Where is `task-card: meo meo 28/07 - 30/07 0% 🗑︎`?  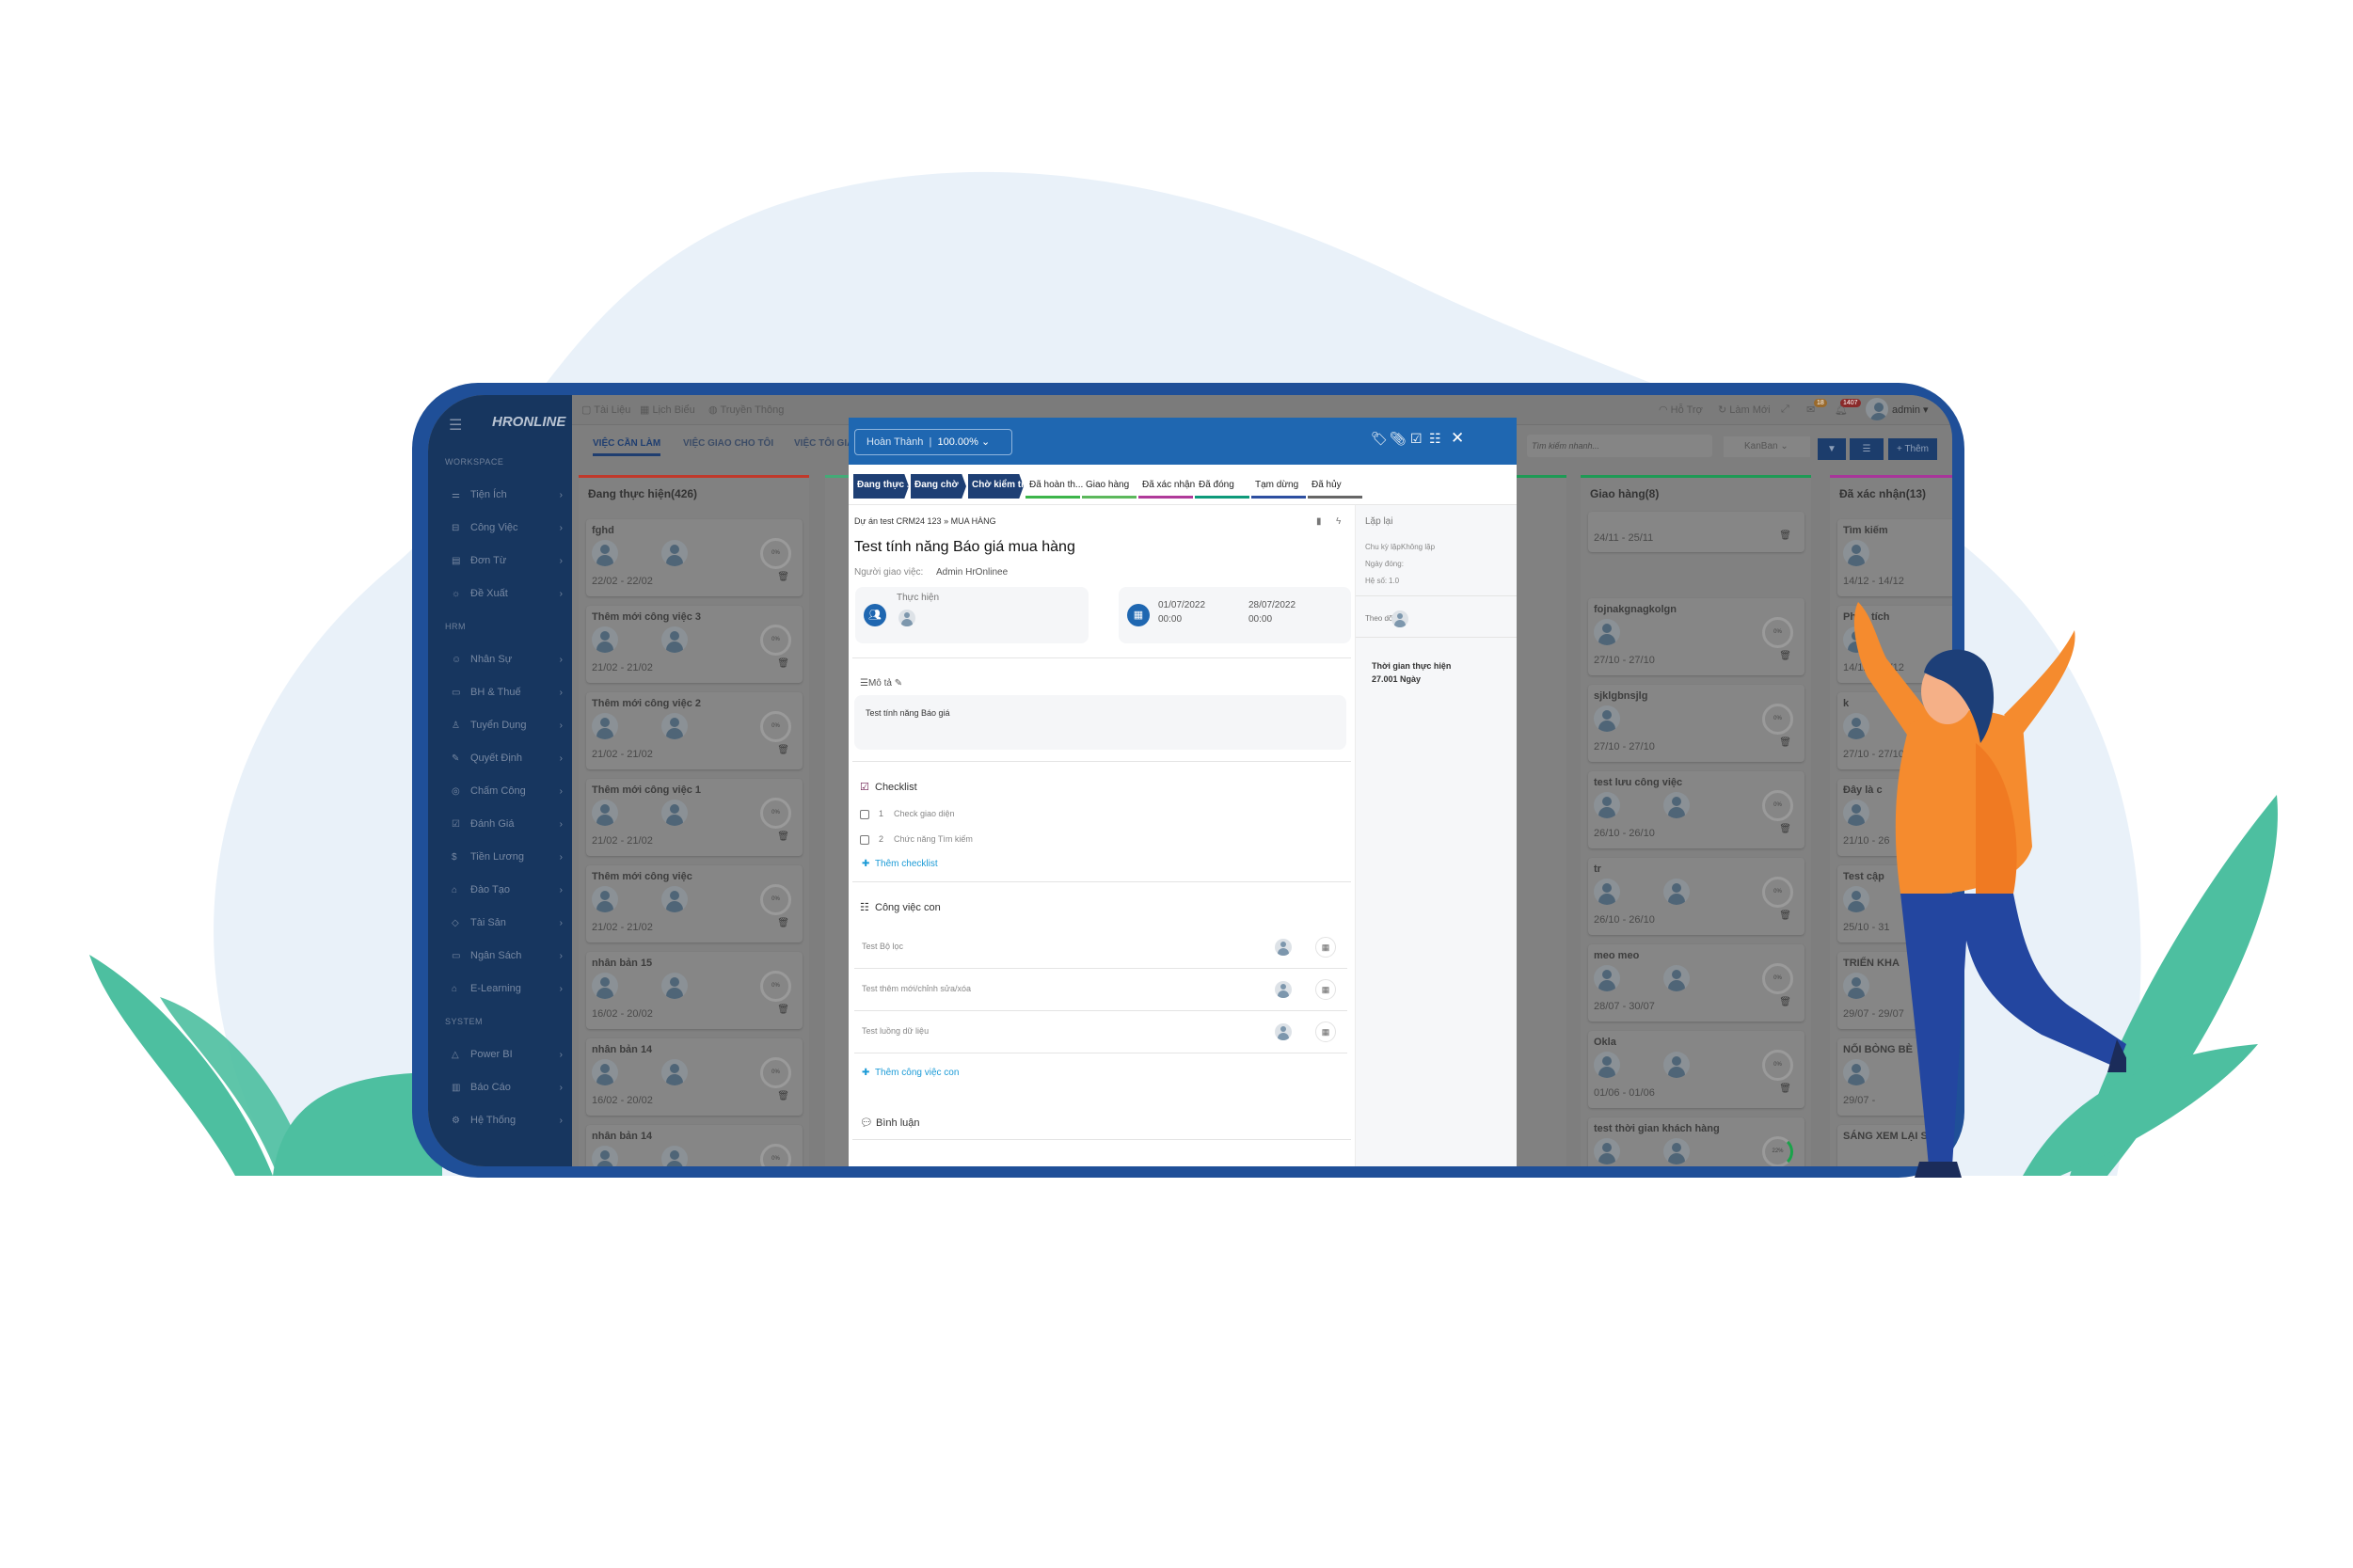
task-card: meo meo 28/07 - 30/07 0% 🗑︎ is located at coordinates (1696, 983).